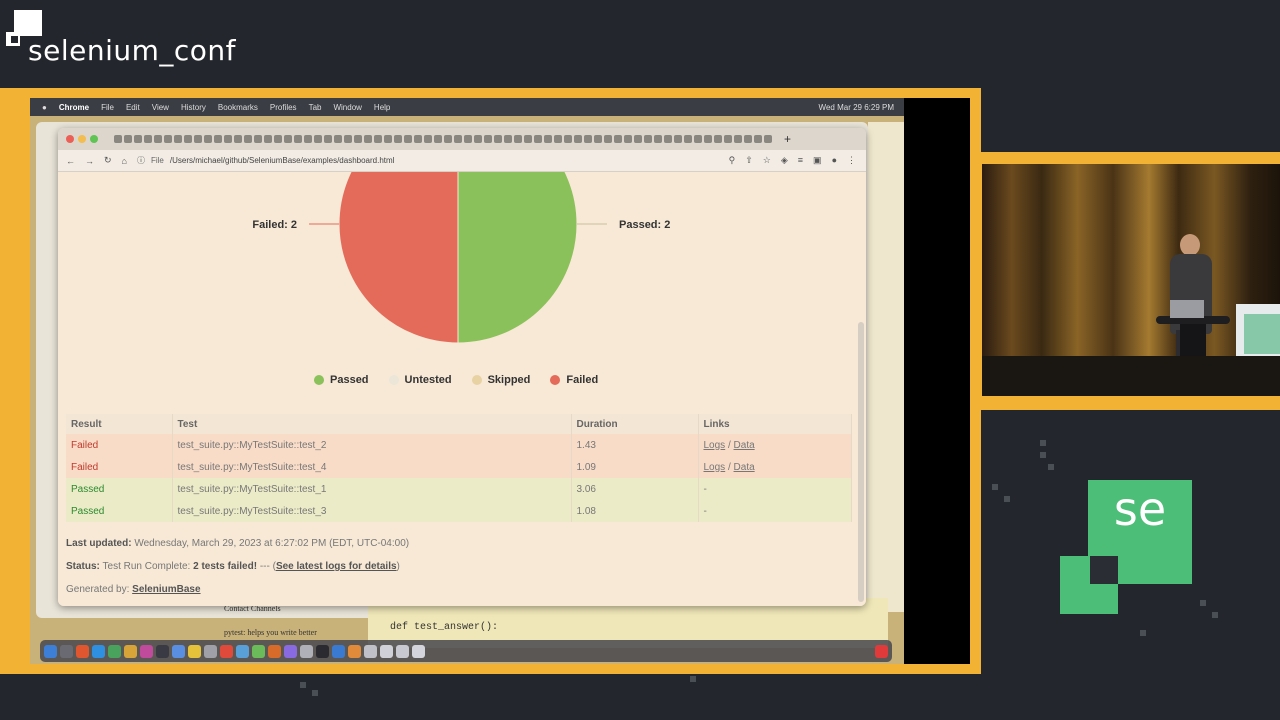 The image size is (1280, 720). What do you see at coordinates (851, 160) in the screenshot?
I see `menu-kebab-icon: ⋮` at bounding box center [851, 160].